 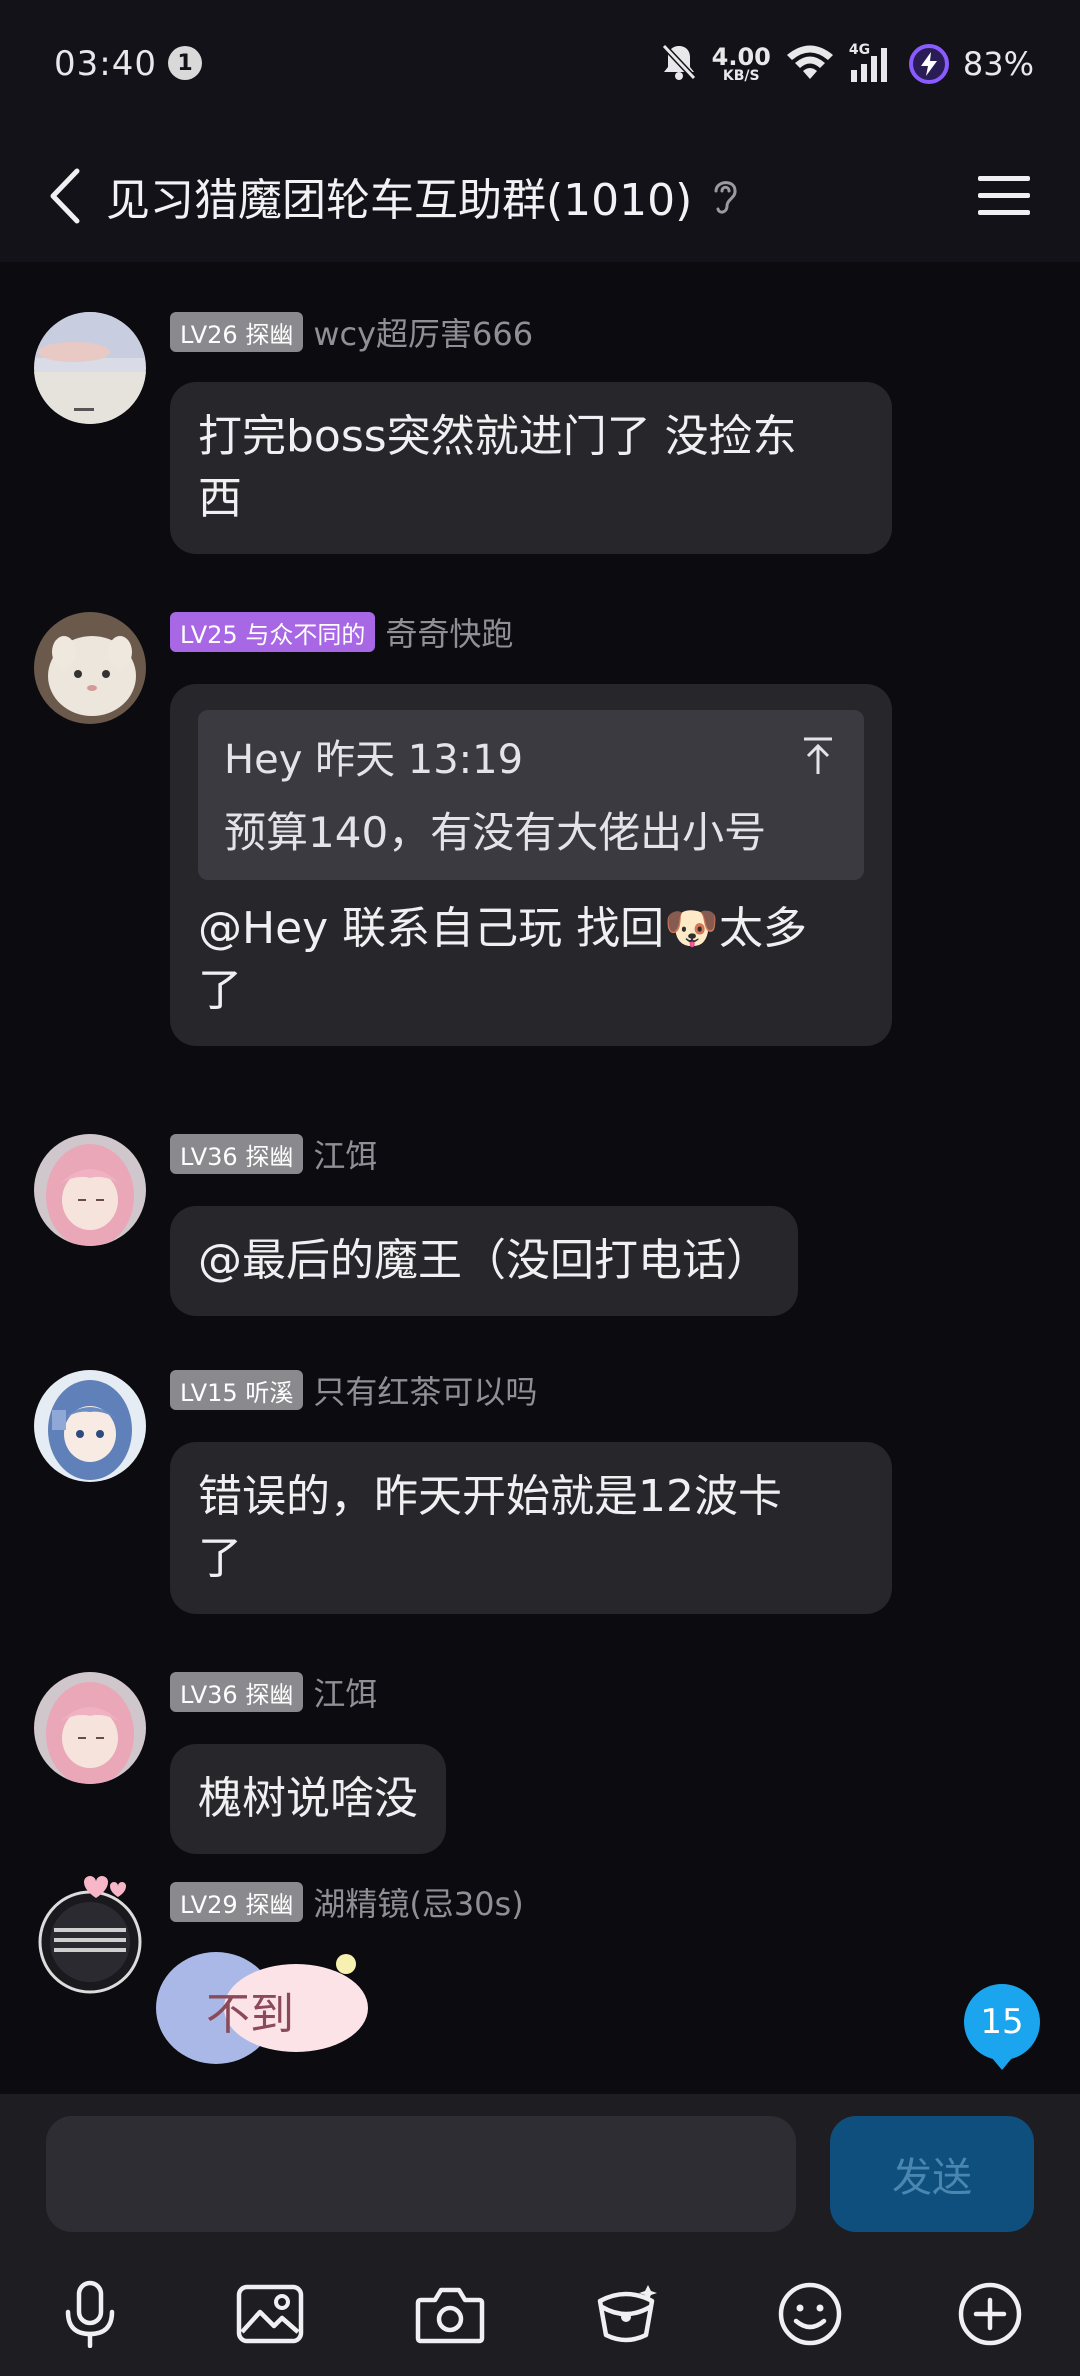 I want to click on network-speed-value: 4.00, so click(x=741, y=57).